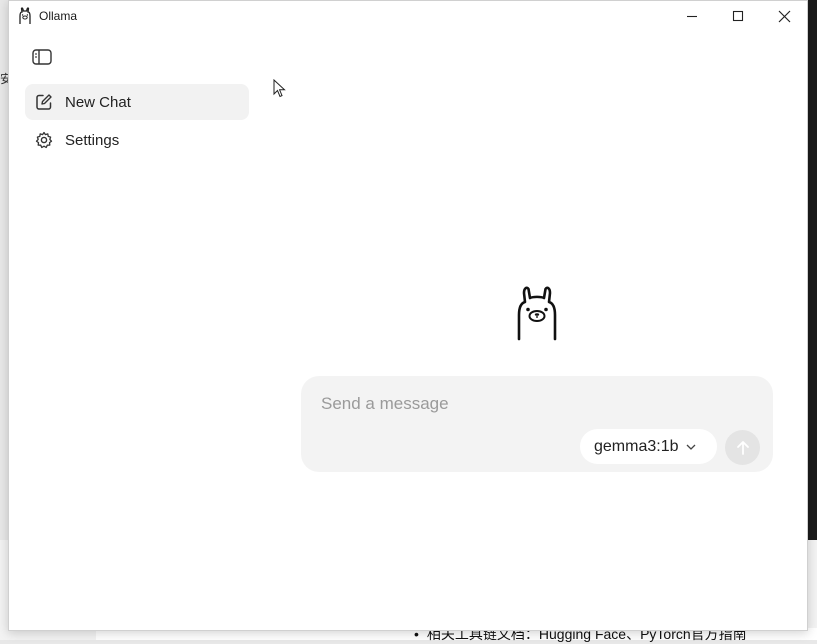 The width and height of the screenshot is (817, 644). What do you see at coordinates (636, 446) in the screenshot?
I see `model-label: gemma3:1b` at bounding box center [636, 446].